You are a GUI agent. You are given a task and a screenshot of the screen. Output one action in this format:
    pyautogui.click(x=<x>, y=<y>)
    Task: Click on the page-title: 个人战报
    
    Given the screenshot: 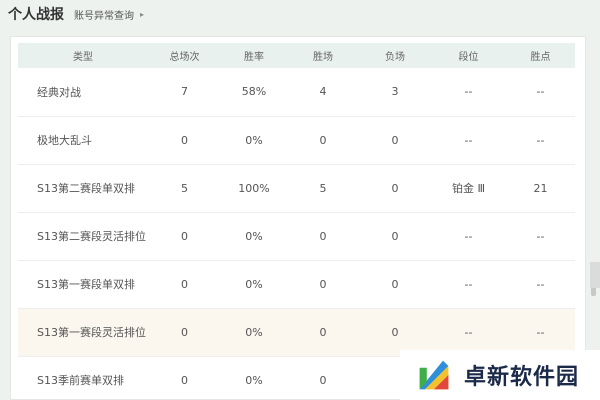 What is the action you would take?
    pyautogui.click(x=36, y=15)
    